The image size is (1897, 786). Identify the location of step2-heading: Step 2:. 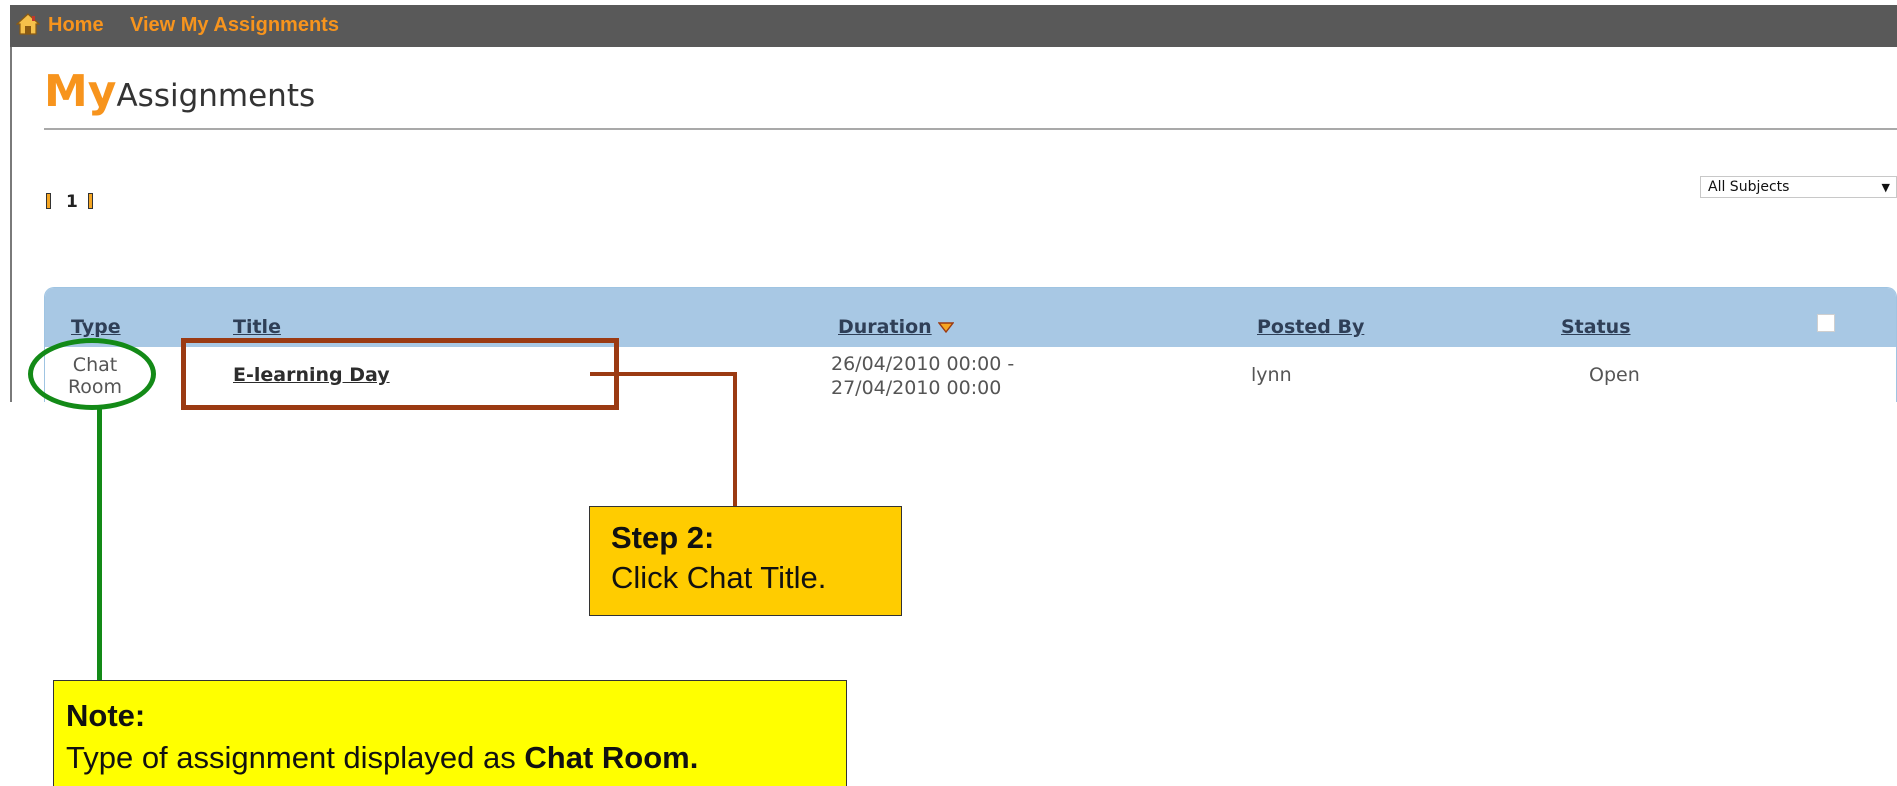
(663, 537).